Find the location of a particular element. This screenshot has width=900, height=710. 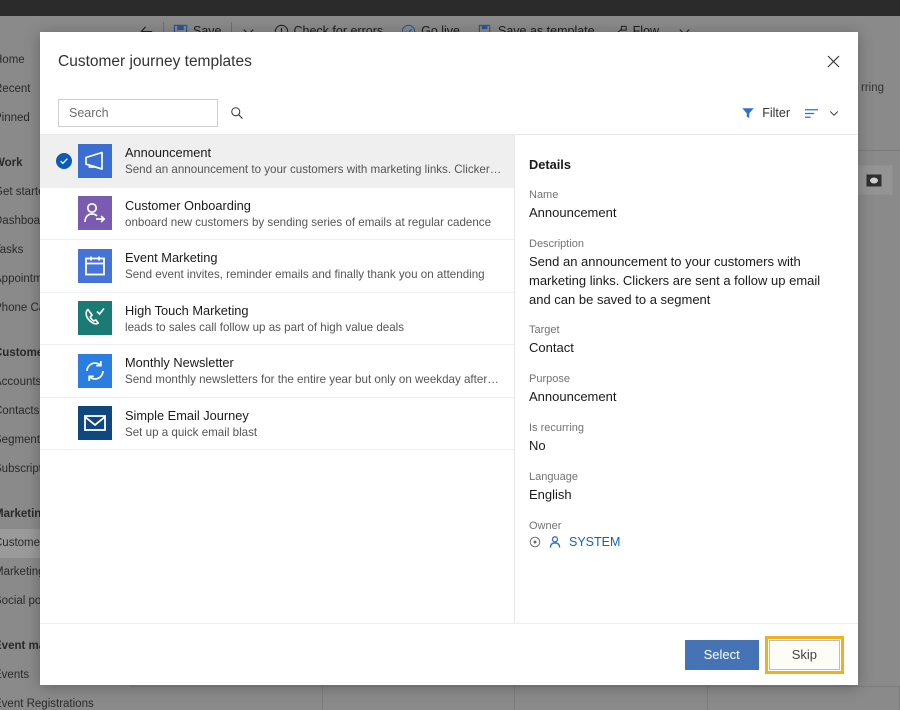

detail-field-label: Name is located at coordinates (544, 195).